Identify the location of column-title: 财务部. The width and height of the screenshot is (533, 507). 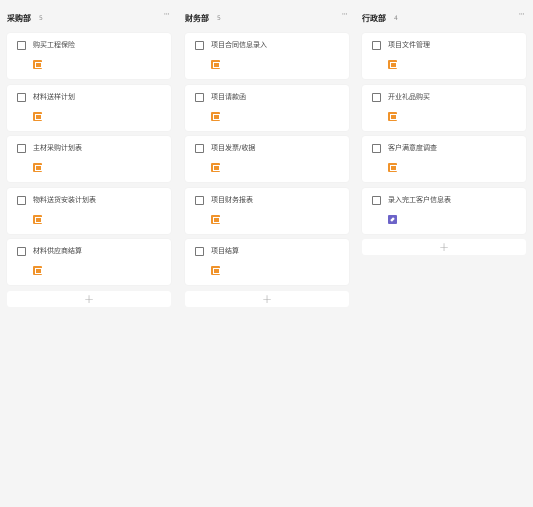
(197, 18).